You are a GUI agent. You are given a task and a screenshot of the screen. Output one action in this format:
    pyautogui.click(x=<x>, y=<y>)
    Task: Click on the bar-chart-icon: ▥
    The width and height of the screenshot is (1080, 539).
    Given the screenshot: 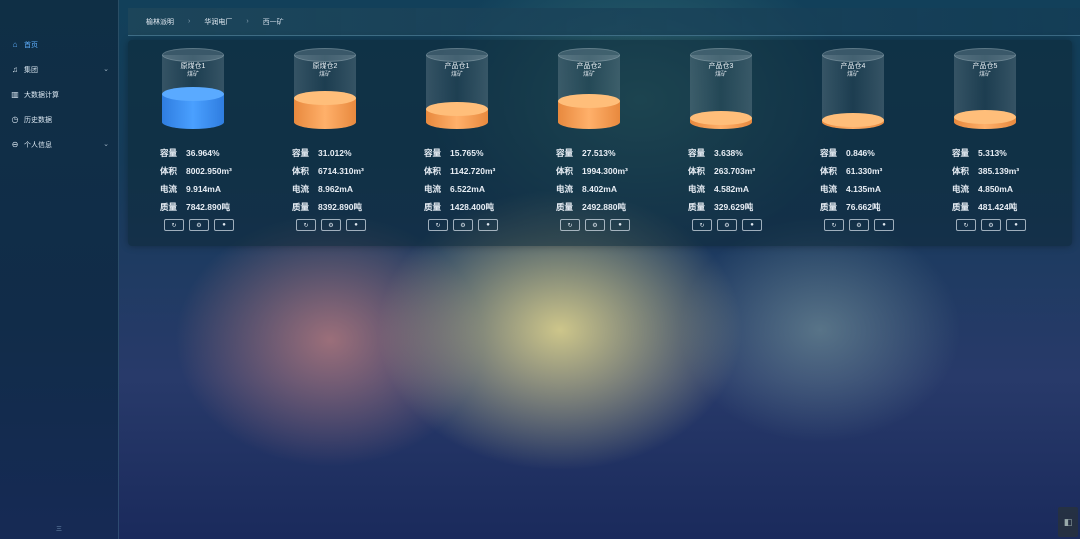 What is the action you would take?
    pyautogui.click(x=15, y=94)
    